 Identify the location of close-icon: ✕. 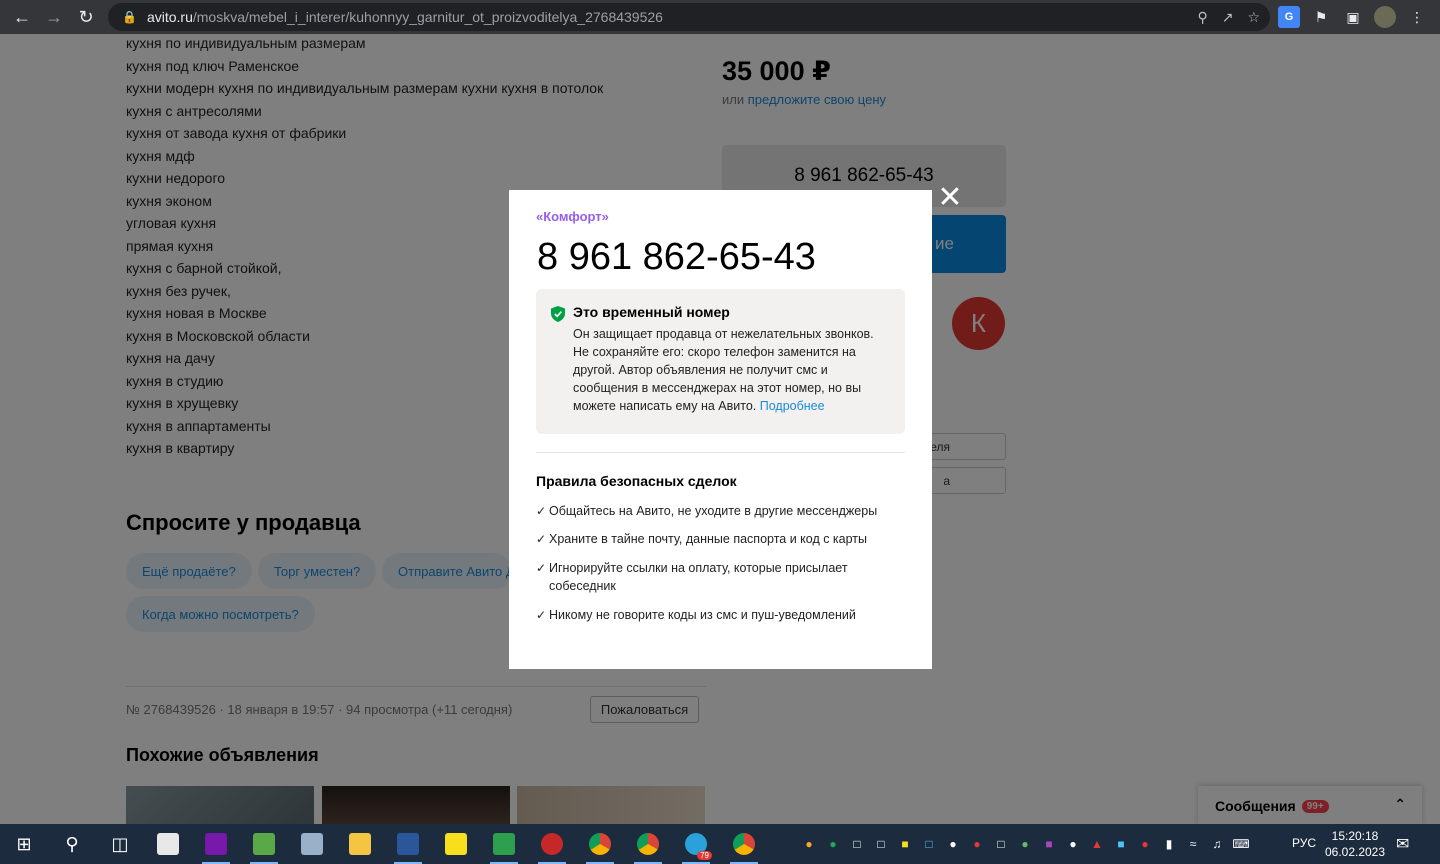
(950, 198).